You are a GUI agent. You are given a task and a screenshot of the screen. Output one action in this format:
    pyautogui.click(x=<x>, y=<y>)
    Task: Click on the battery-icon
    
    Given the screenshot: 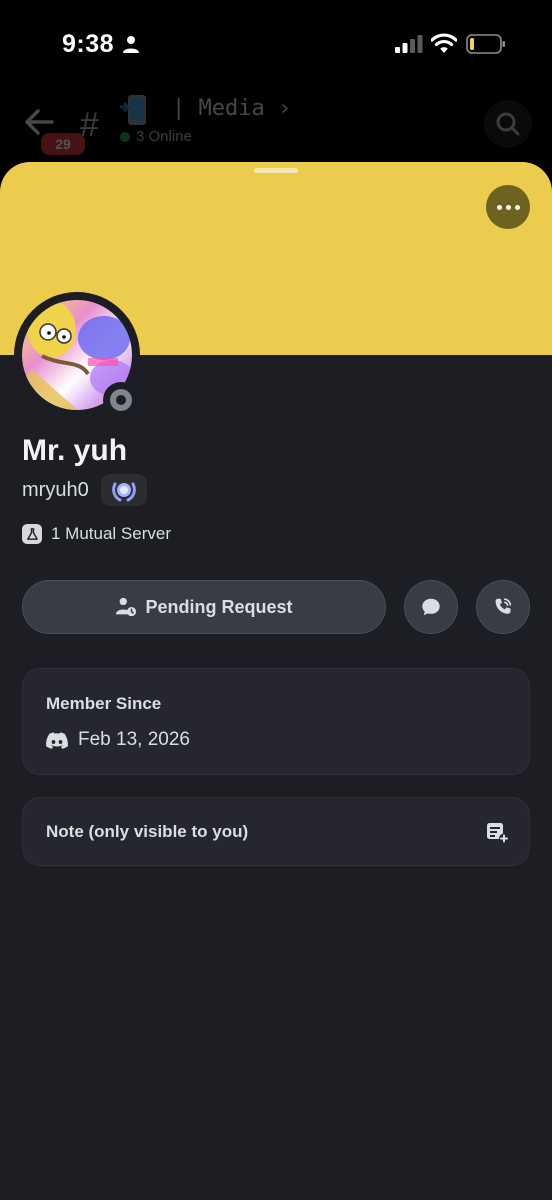 What is the action you would take?
    pyautogui.click(x=485, y=44)
    